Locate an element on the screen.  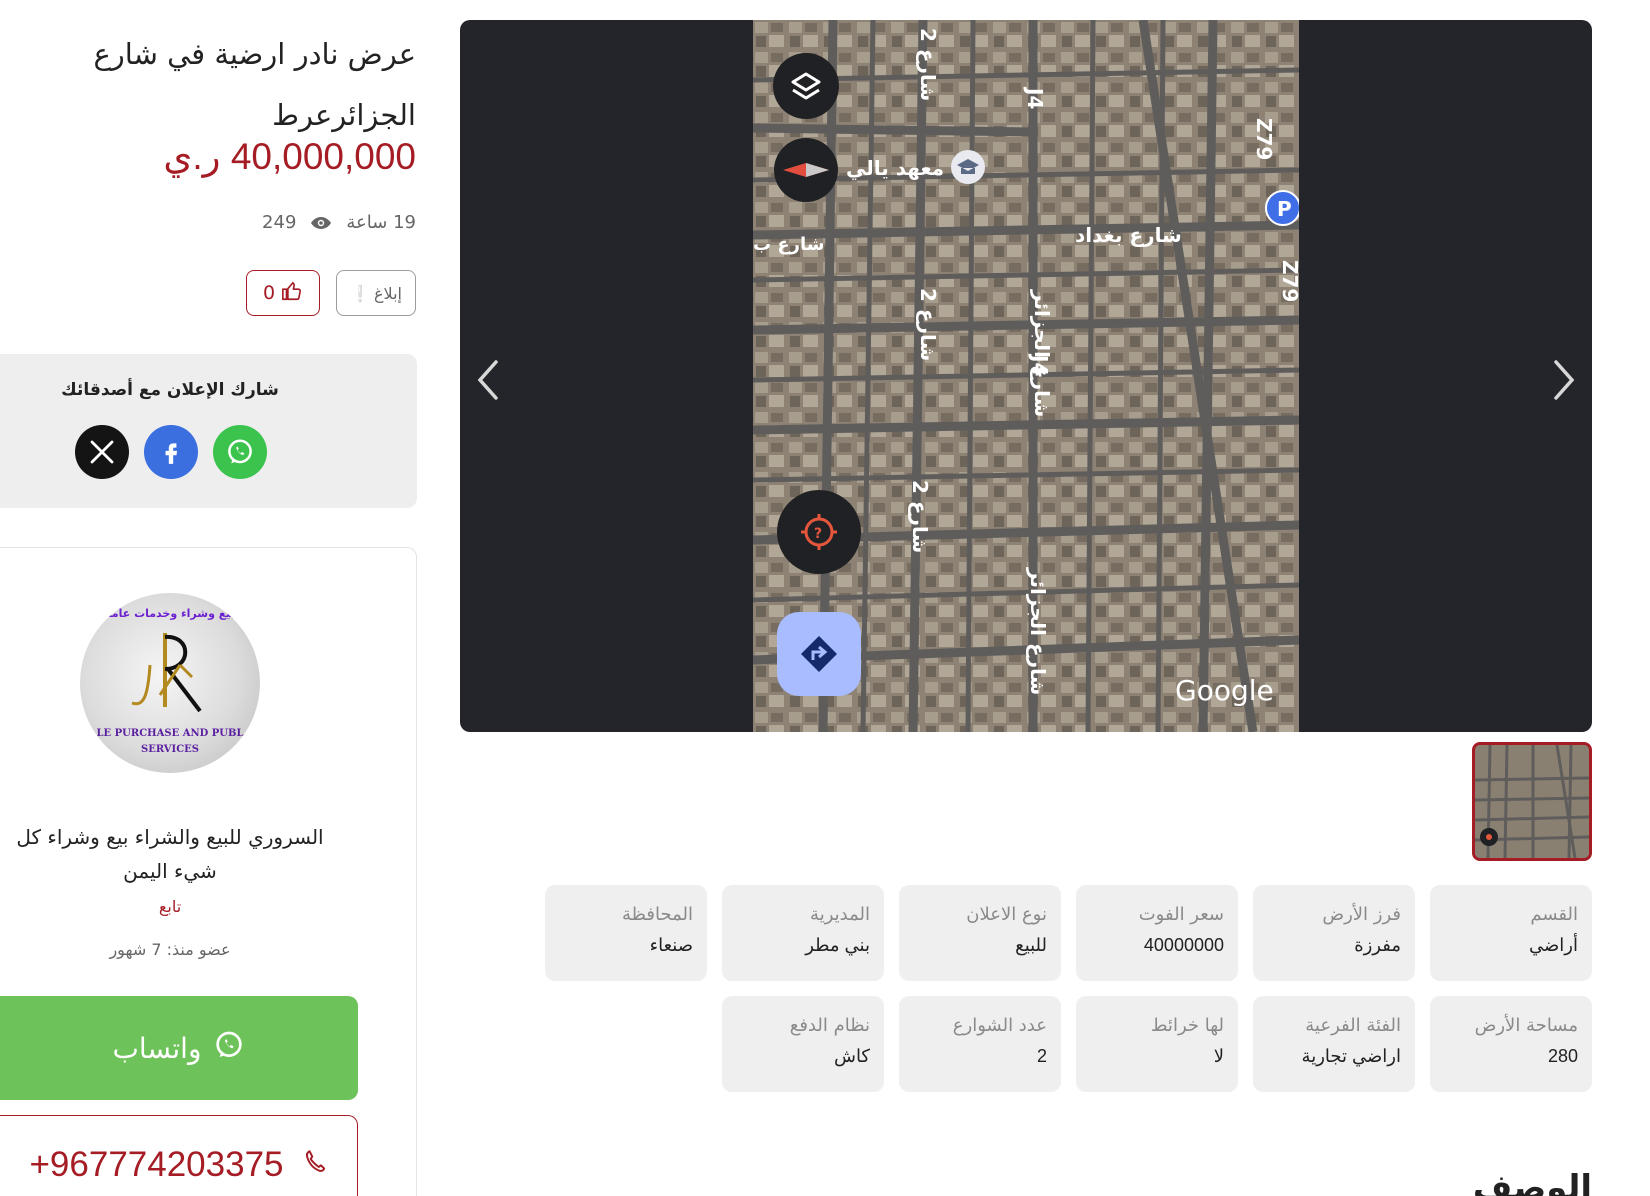
spec-value: صنعاء is located at coordinates (671, 945).